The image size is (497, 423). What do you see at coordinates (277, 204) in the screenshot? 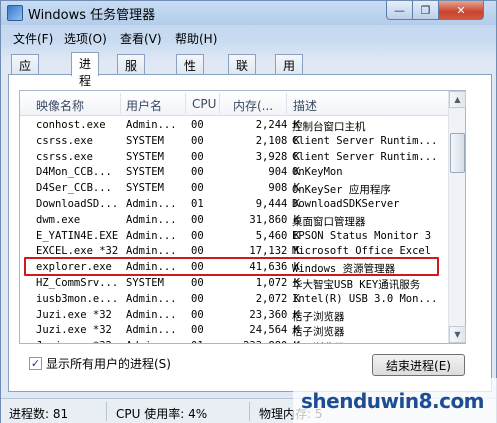
I see `process-memory: 9,444 K` at bounding box center [277, 204].